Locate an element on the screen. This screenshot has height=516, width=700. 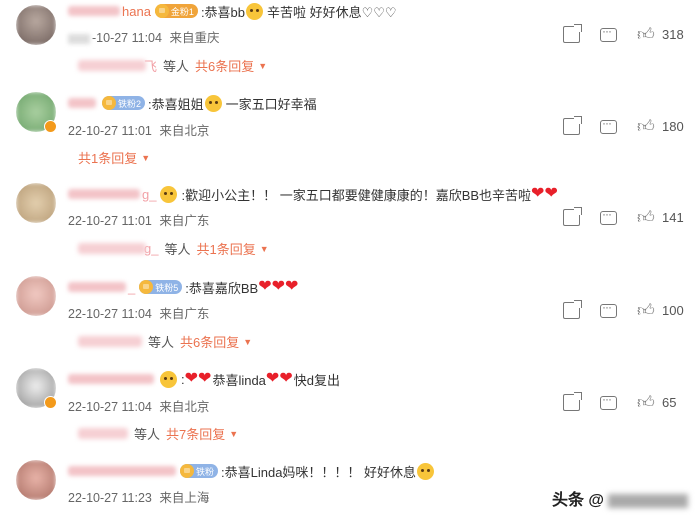
comment-meta: -10-27 11:04 来自重庆 is located at coordinates (143, 36).